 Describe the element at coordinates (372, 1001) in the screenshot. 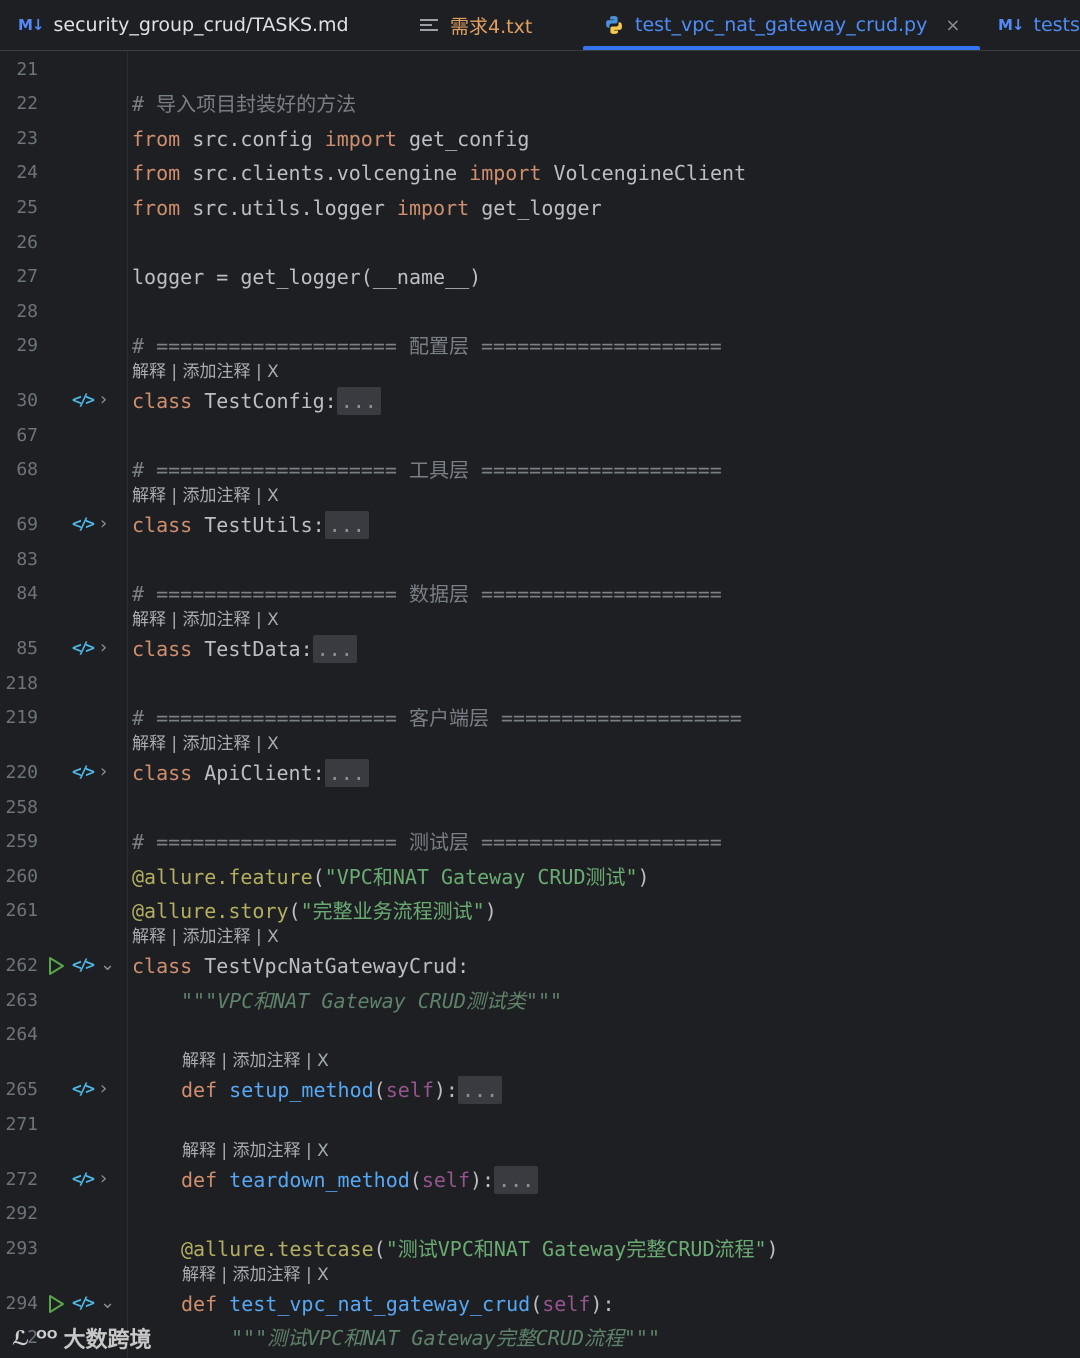

I see `code-docstring: """VPC和NAT Gateway CRUD测试类"""` at that location.